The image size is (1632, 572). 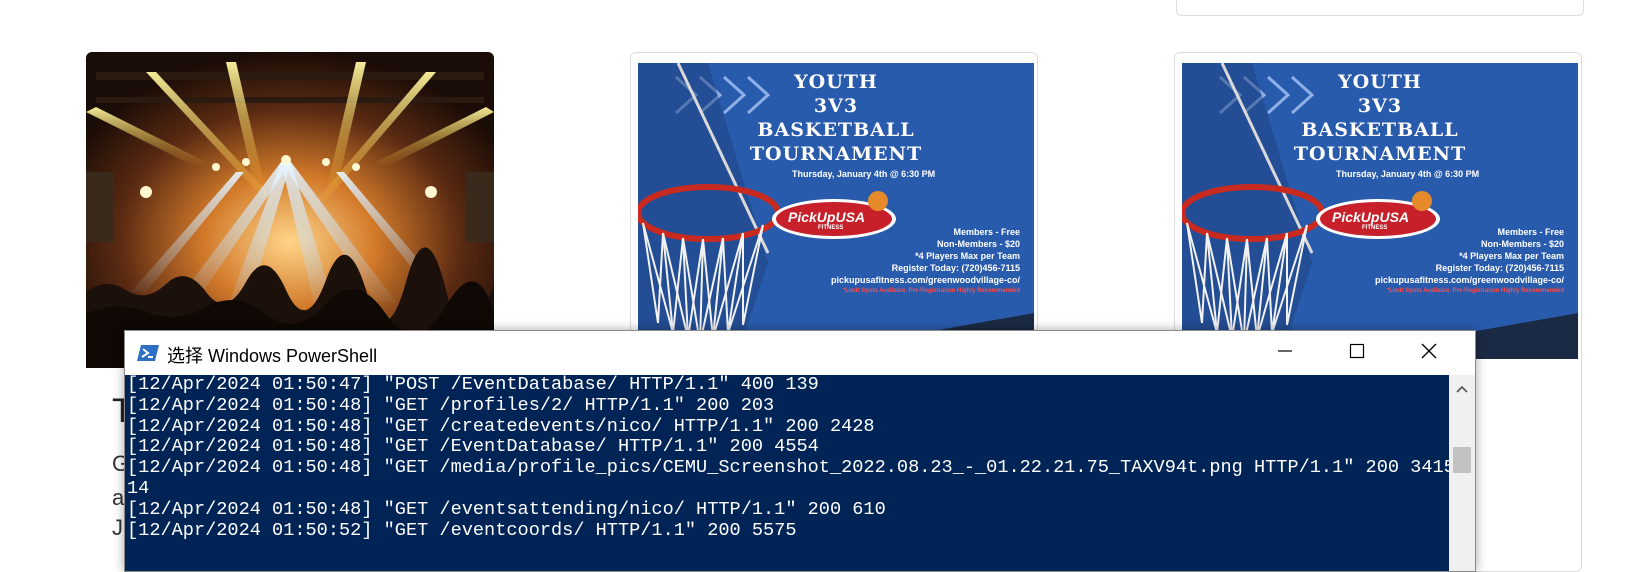 I want to click on maximize-icon, so click(x=1357, y=353).